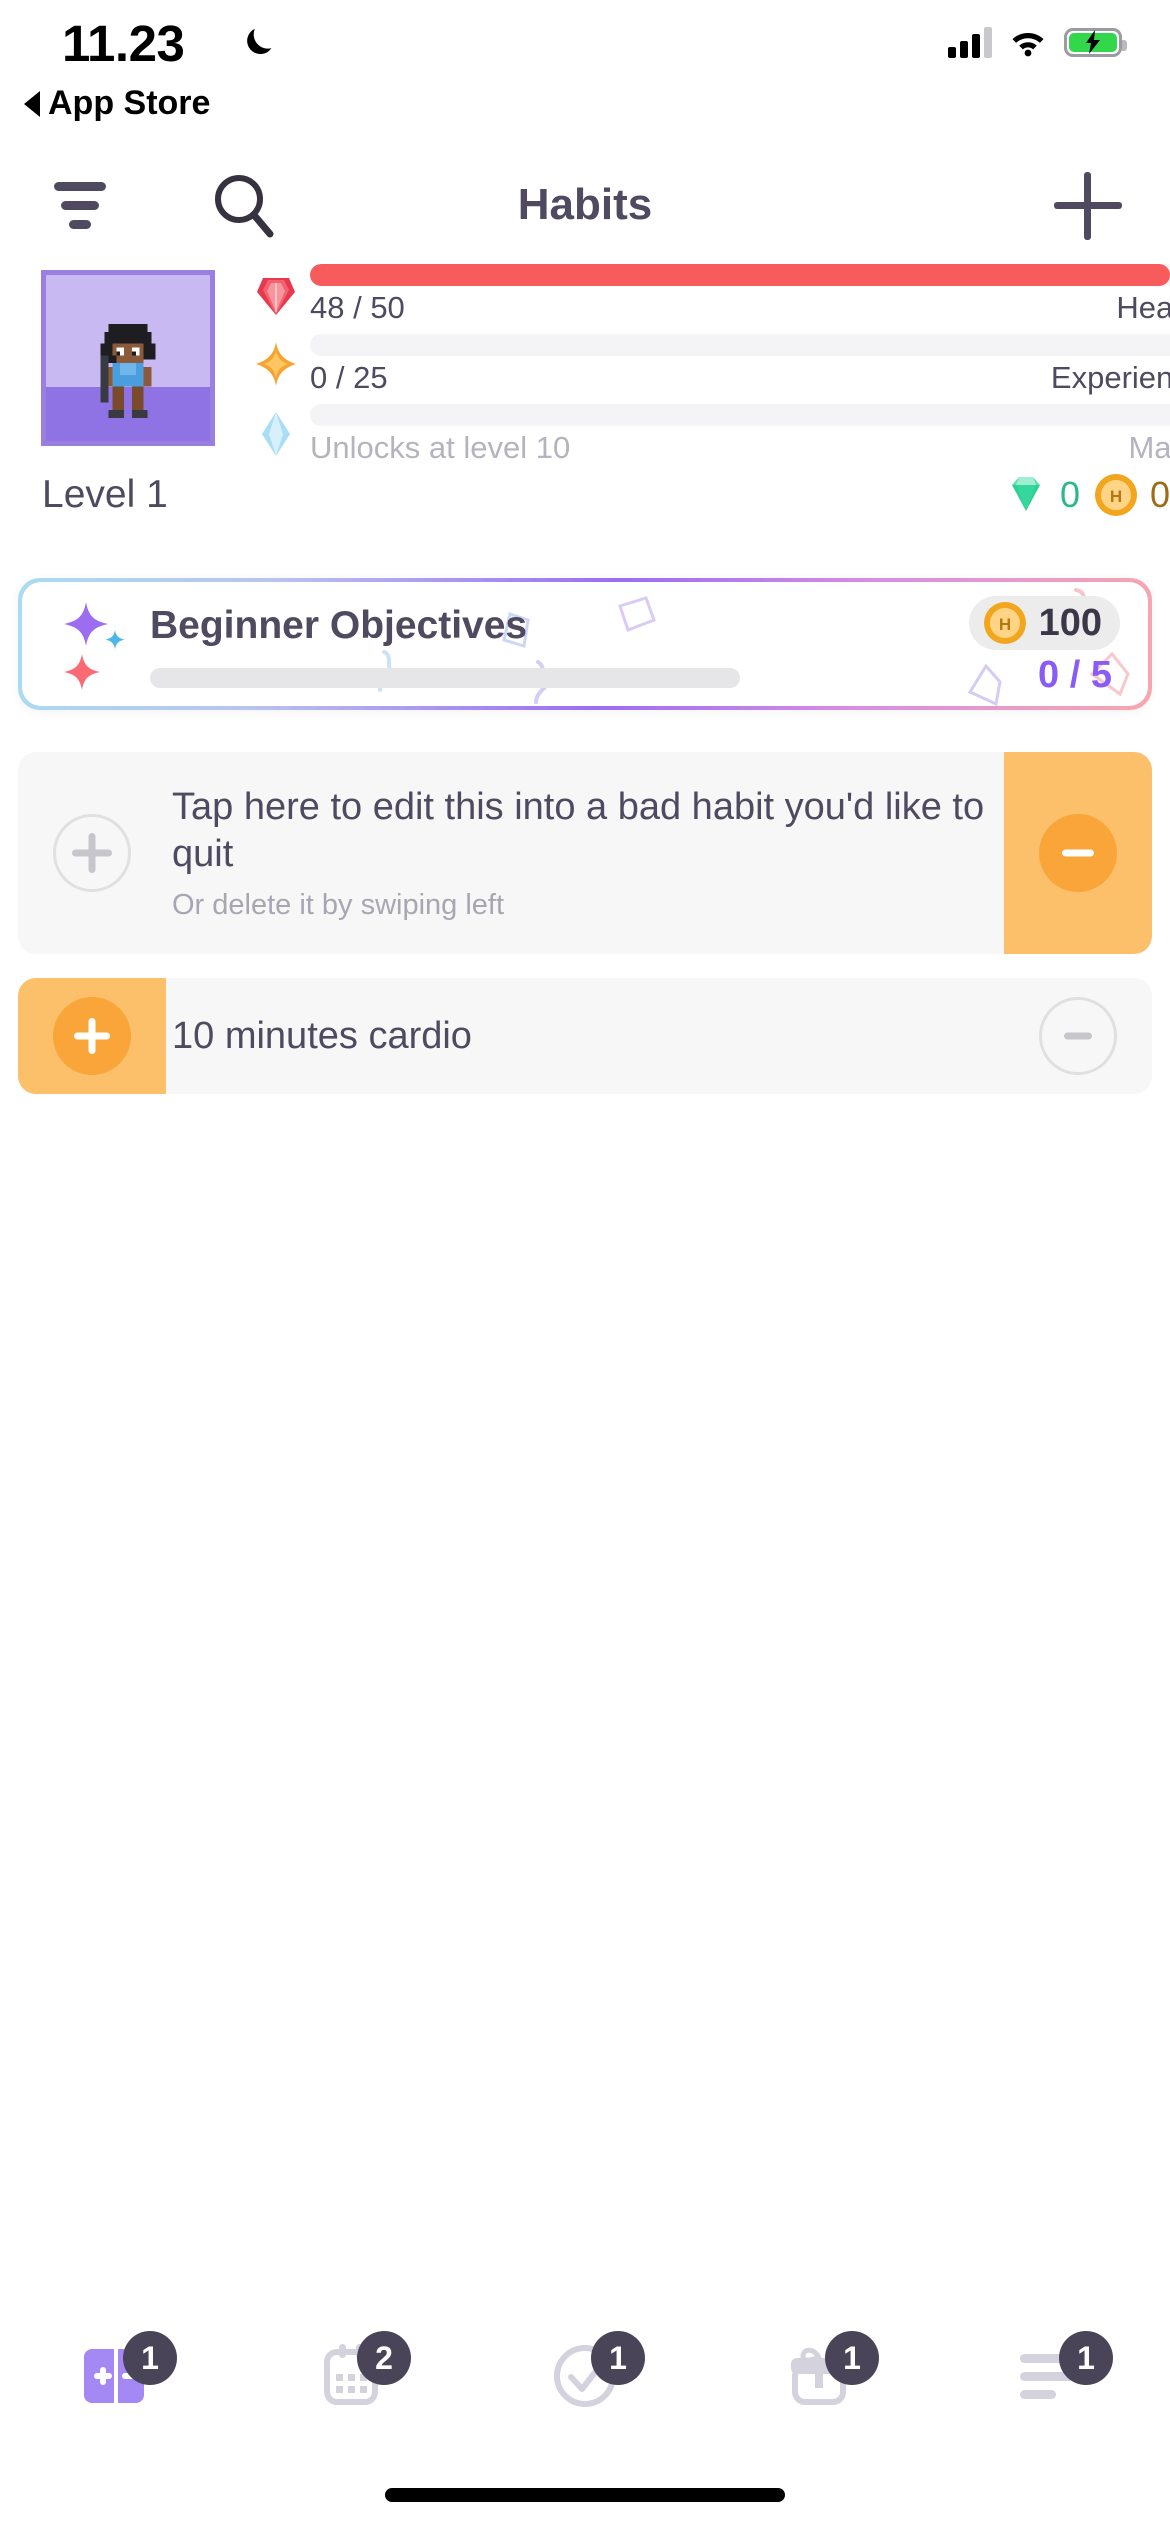 The height and width of the screenshot is (2532, 1170). What do you see at coordinates (1028, 45) in the screenshot?
I see `wifi-icon` at bounding box center [1028, 45].